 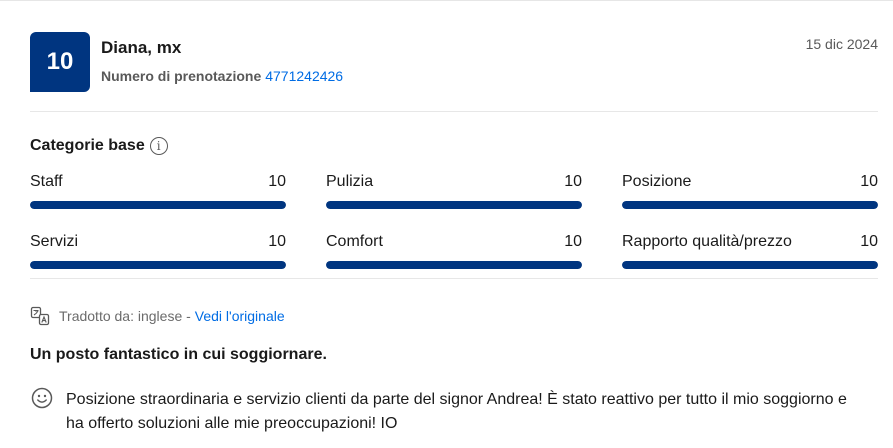 I want to click on booking-number: 4771242426, so click(x=304, y=76).